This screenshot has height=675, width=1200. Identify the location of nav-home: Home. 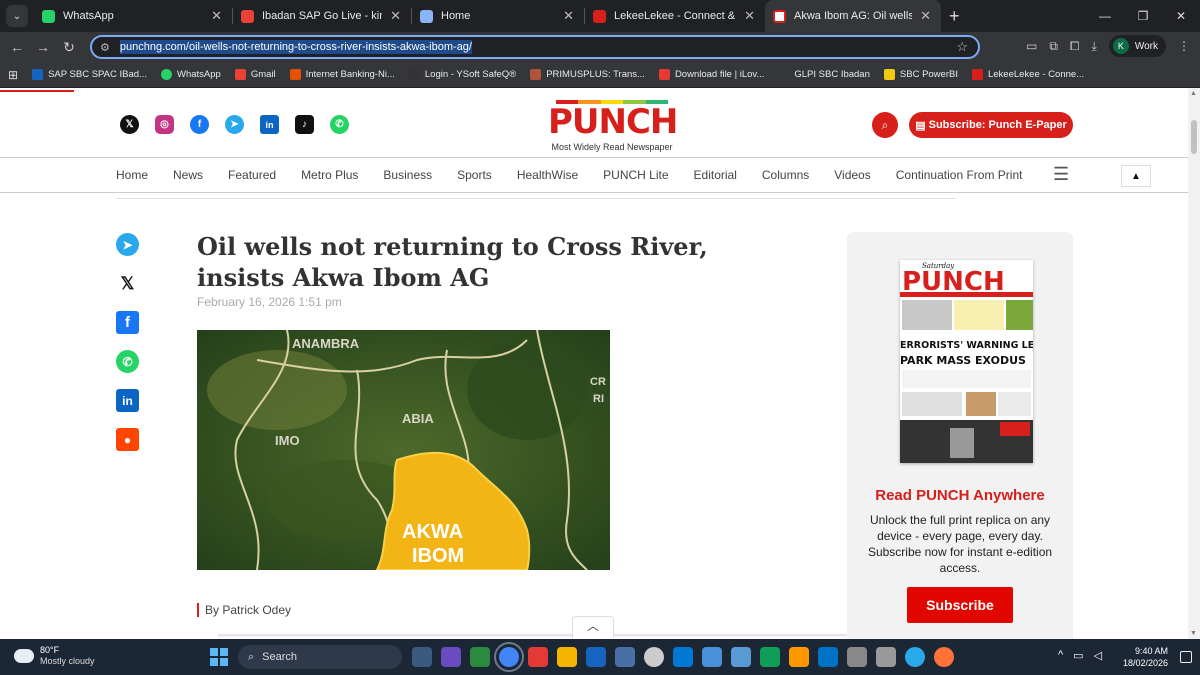
(132, 175).